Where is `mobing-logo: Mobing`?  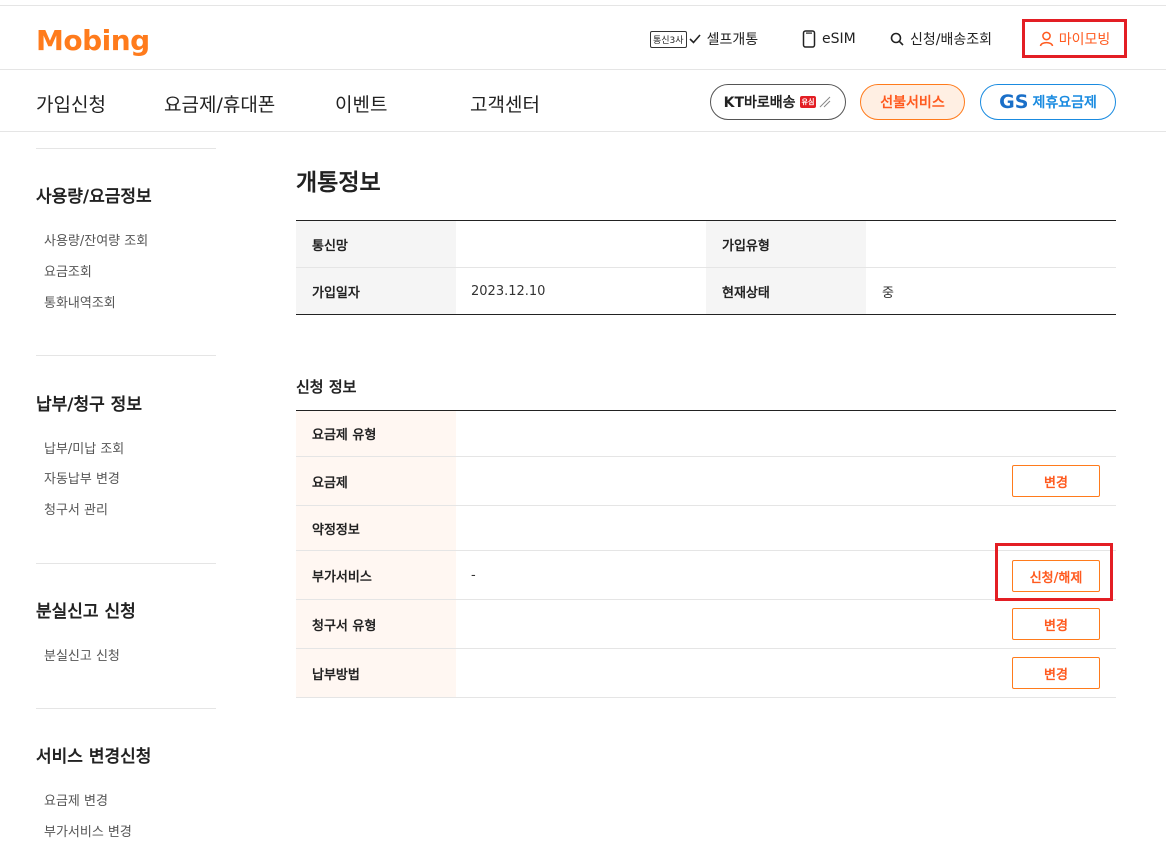
mobing-logo: Mobing is located at coordinates (93, 40).